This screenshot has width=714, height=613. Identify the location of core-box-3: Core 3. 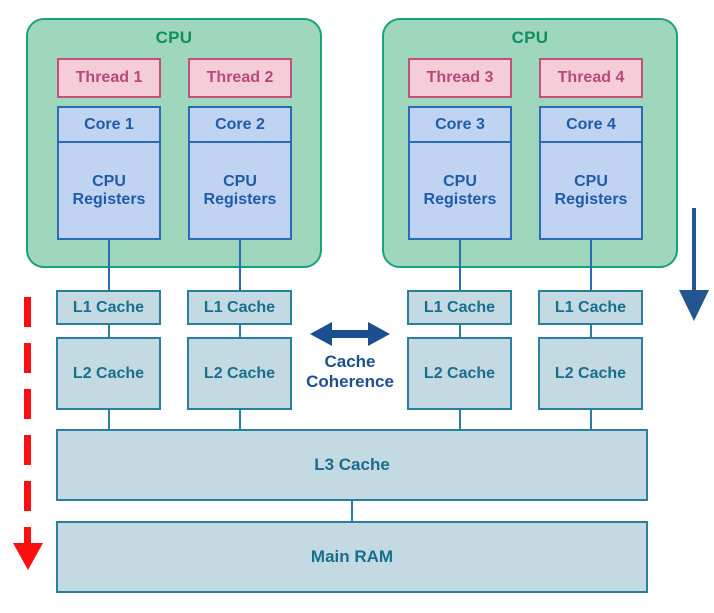
(460, 124).